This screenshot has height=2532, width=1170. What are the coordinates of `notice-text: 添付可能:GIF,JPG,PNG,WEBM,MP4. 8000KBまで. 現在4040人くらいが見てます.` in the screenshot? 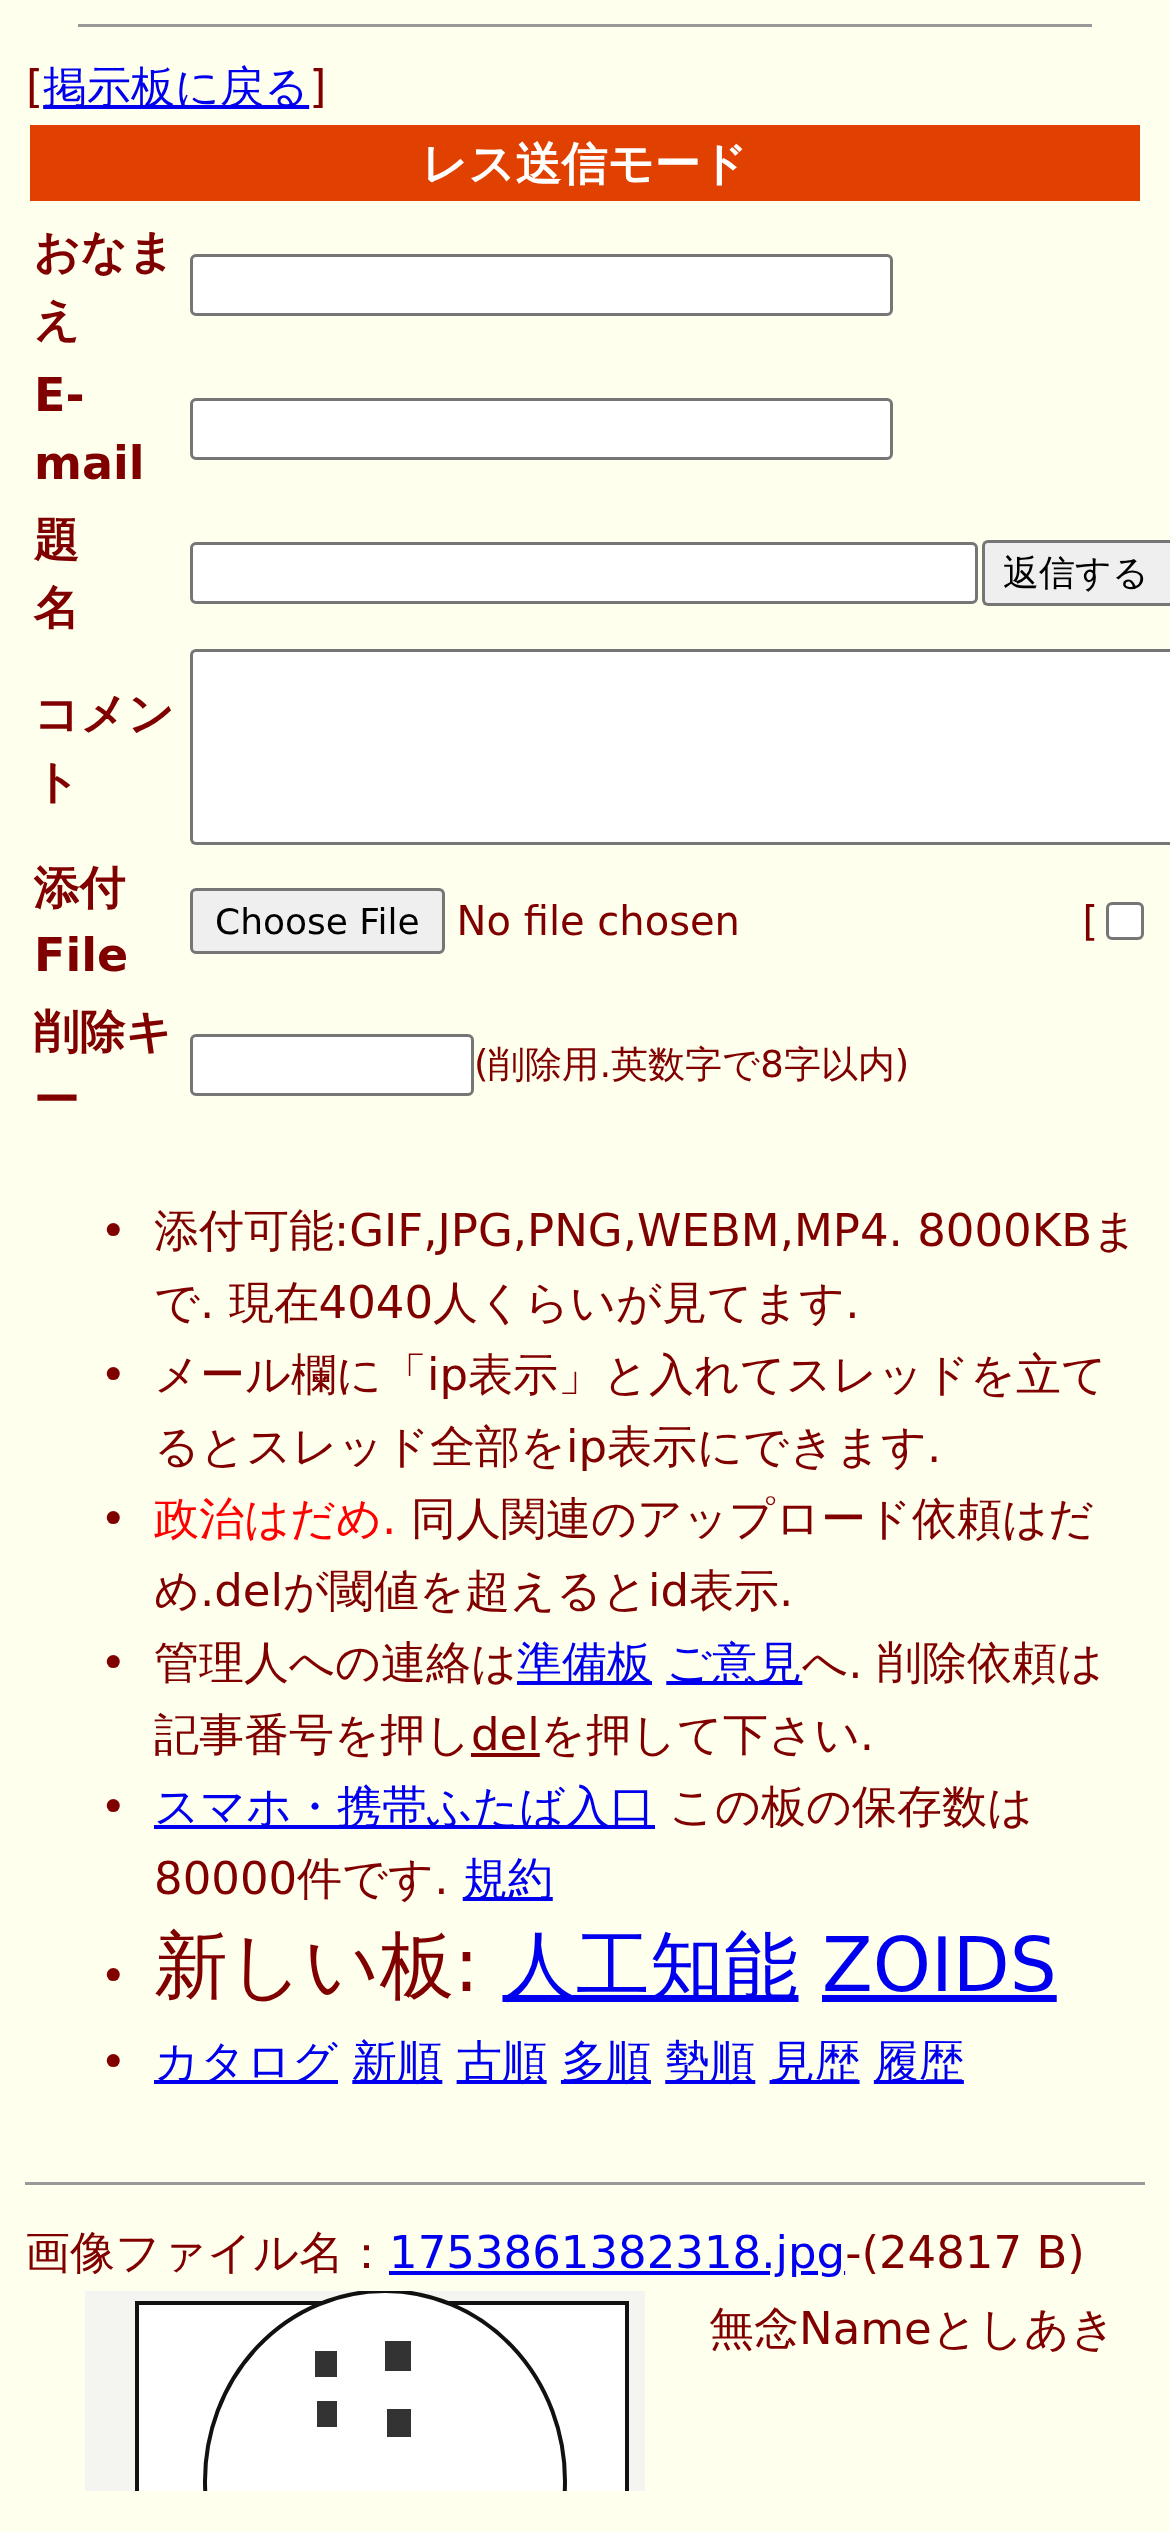 It's located at (647, 1267).